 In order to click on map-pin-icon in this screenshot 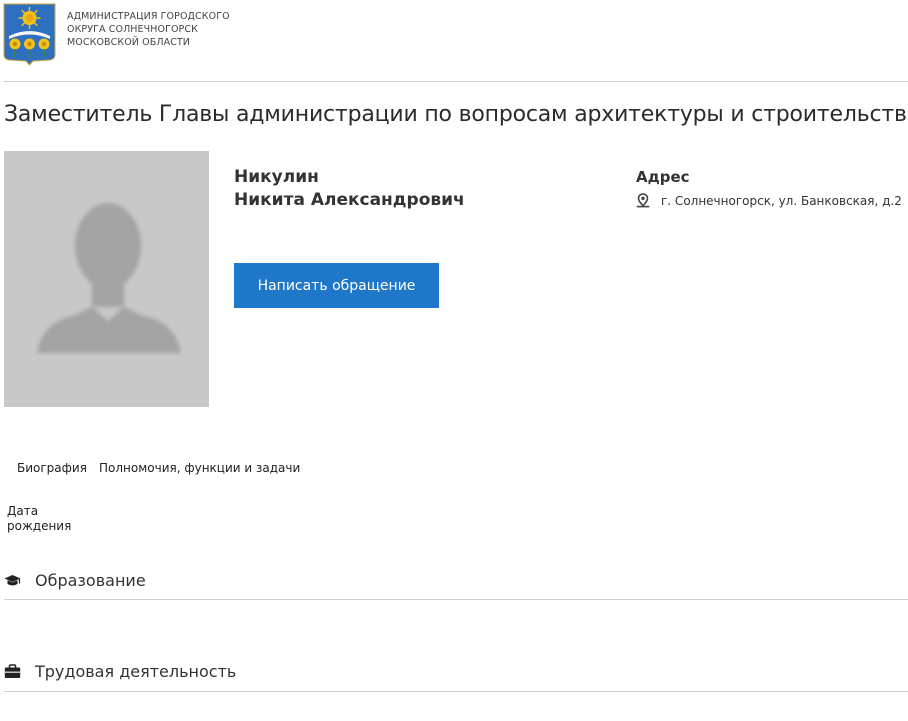, I will do `click(643, 200)`.